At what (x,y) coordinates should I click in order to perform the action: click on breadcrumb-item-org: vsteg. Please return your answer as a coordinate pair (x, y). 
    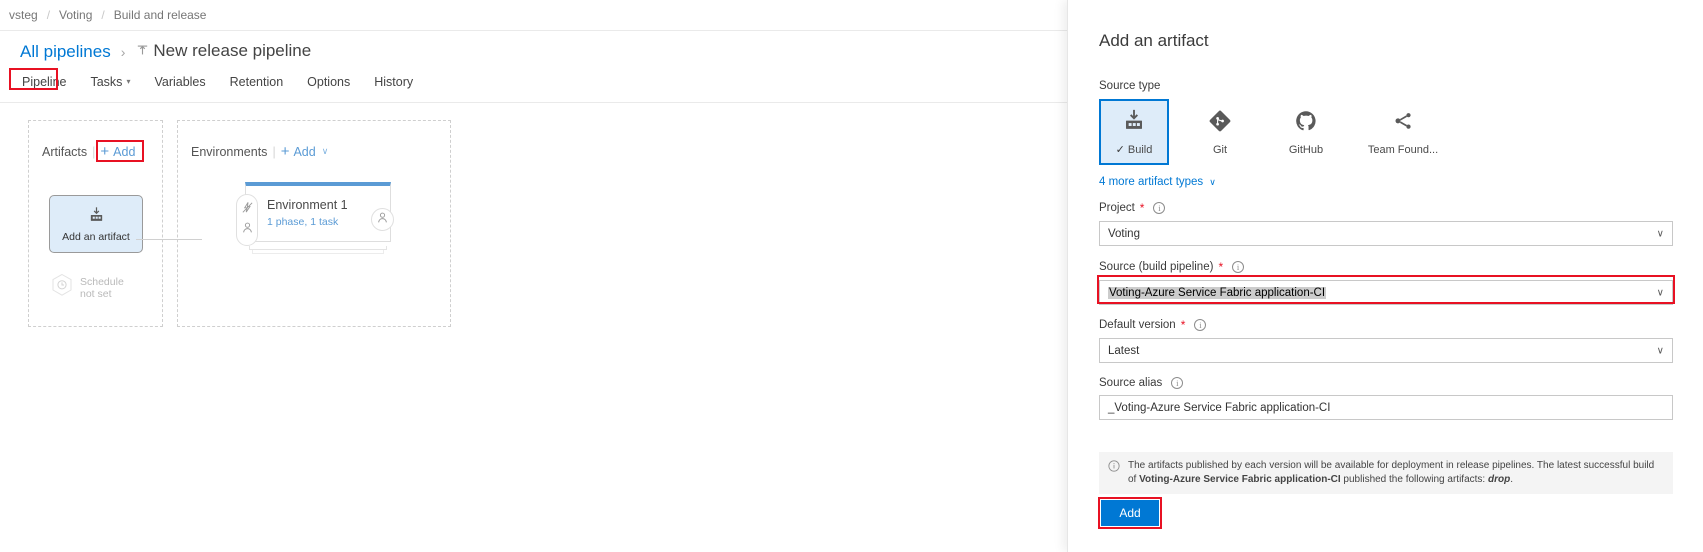
    Looking at the image, I should click on (23, 15).